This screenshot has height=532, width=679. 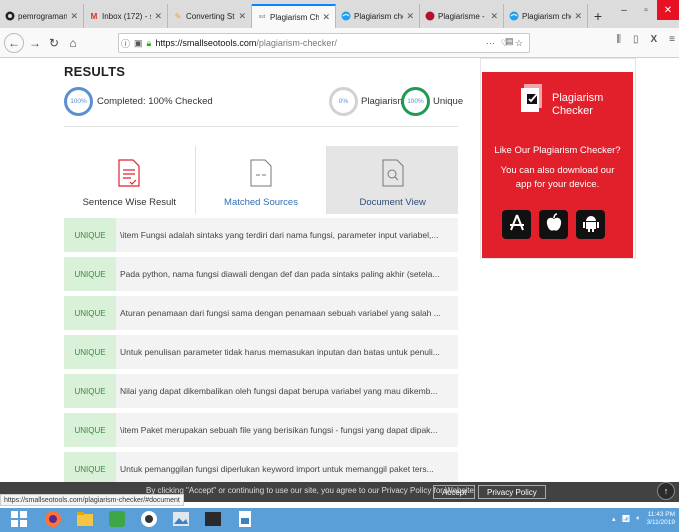 I want to click on promo-headline: Like Our Plagiarism Checker?, so click(x=557, y=150).